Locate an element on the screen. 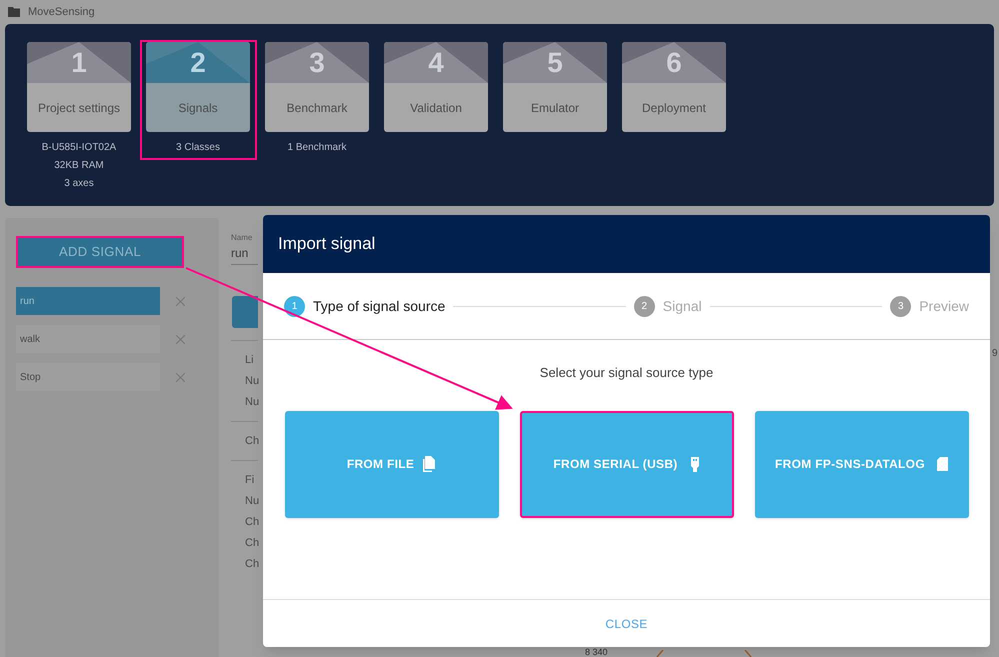 The height and width of the screenshot is (657, 999). step-card: 6 Deployment is located at coordinates (674, 87).